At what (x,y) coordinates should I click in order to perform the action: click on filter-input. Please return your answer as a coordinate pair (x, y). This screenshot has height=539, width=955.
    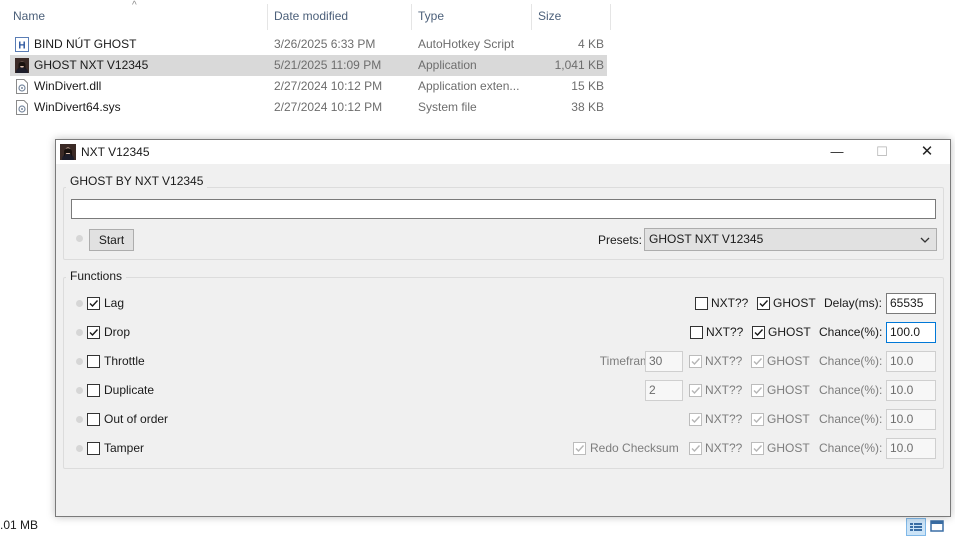
    Looking at the image, I should click on (503, 209).